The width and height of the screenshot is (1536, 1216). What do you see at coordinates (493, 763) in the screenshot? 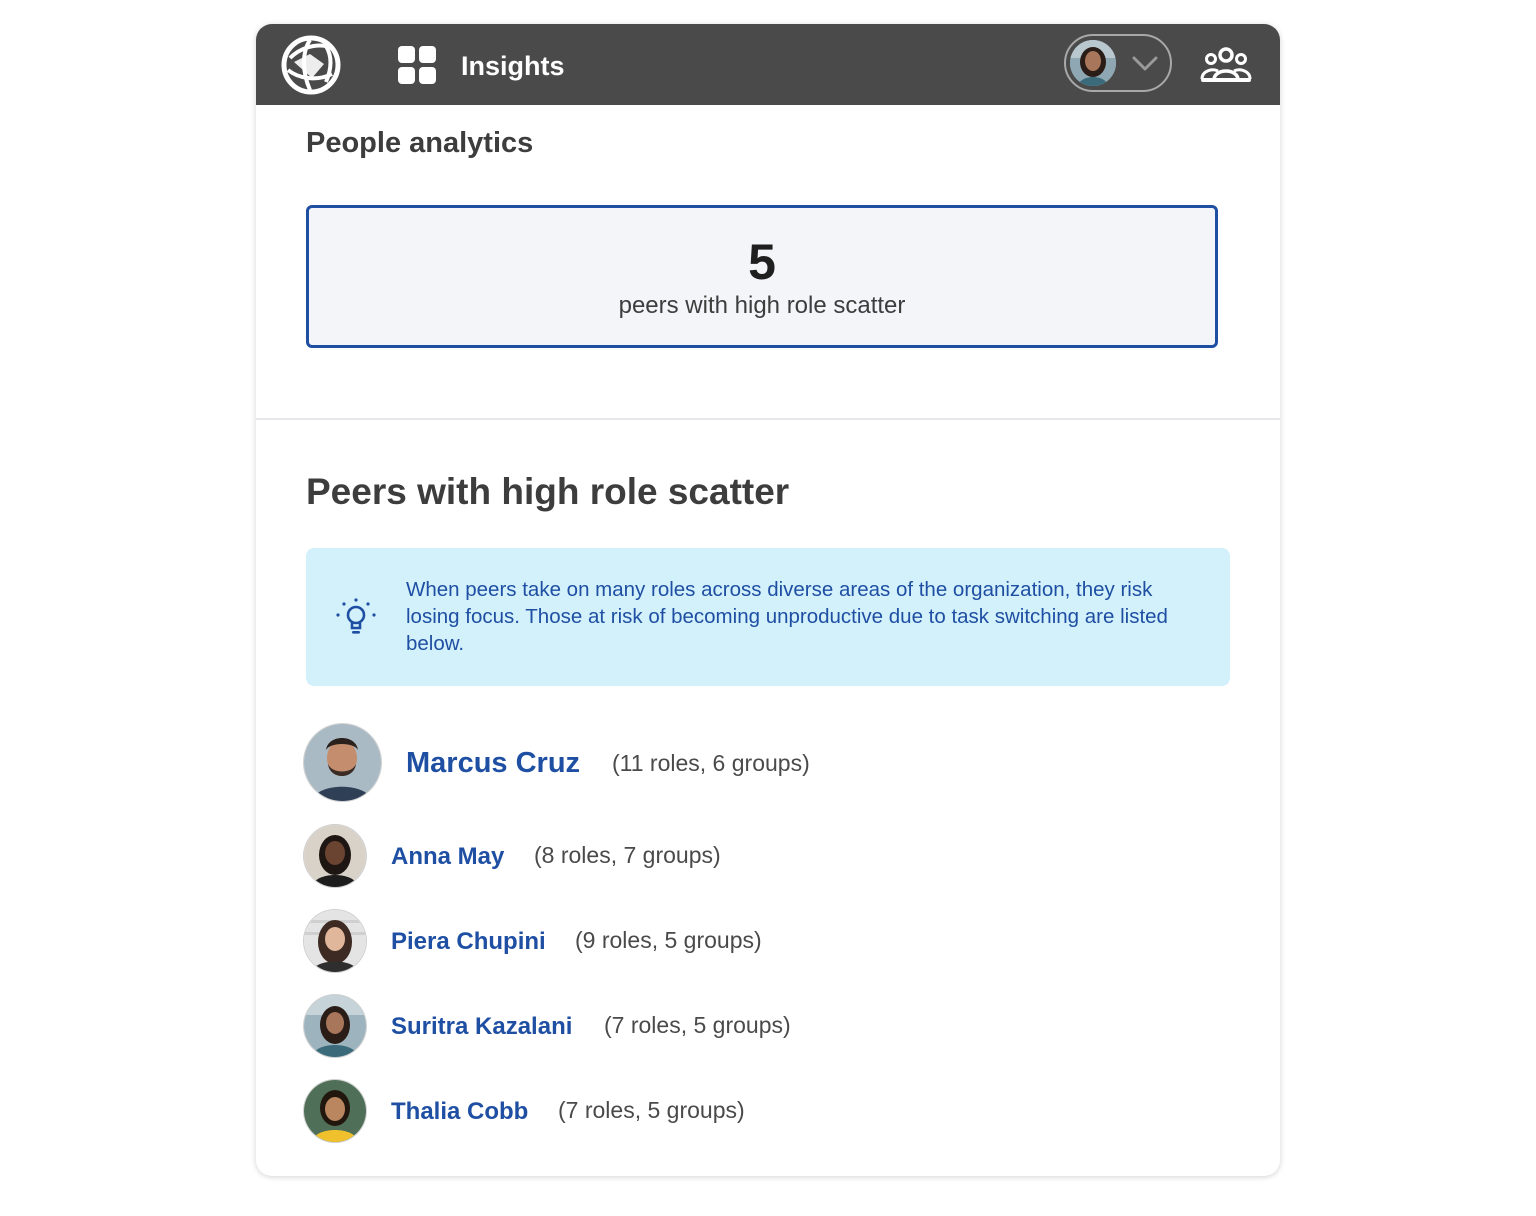
I see `peer-name-link: Marcus Cruz` at bounding box center [493, 763].